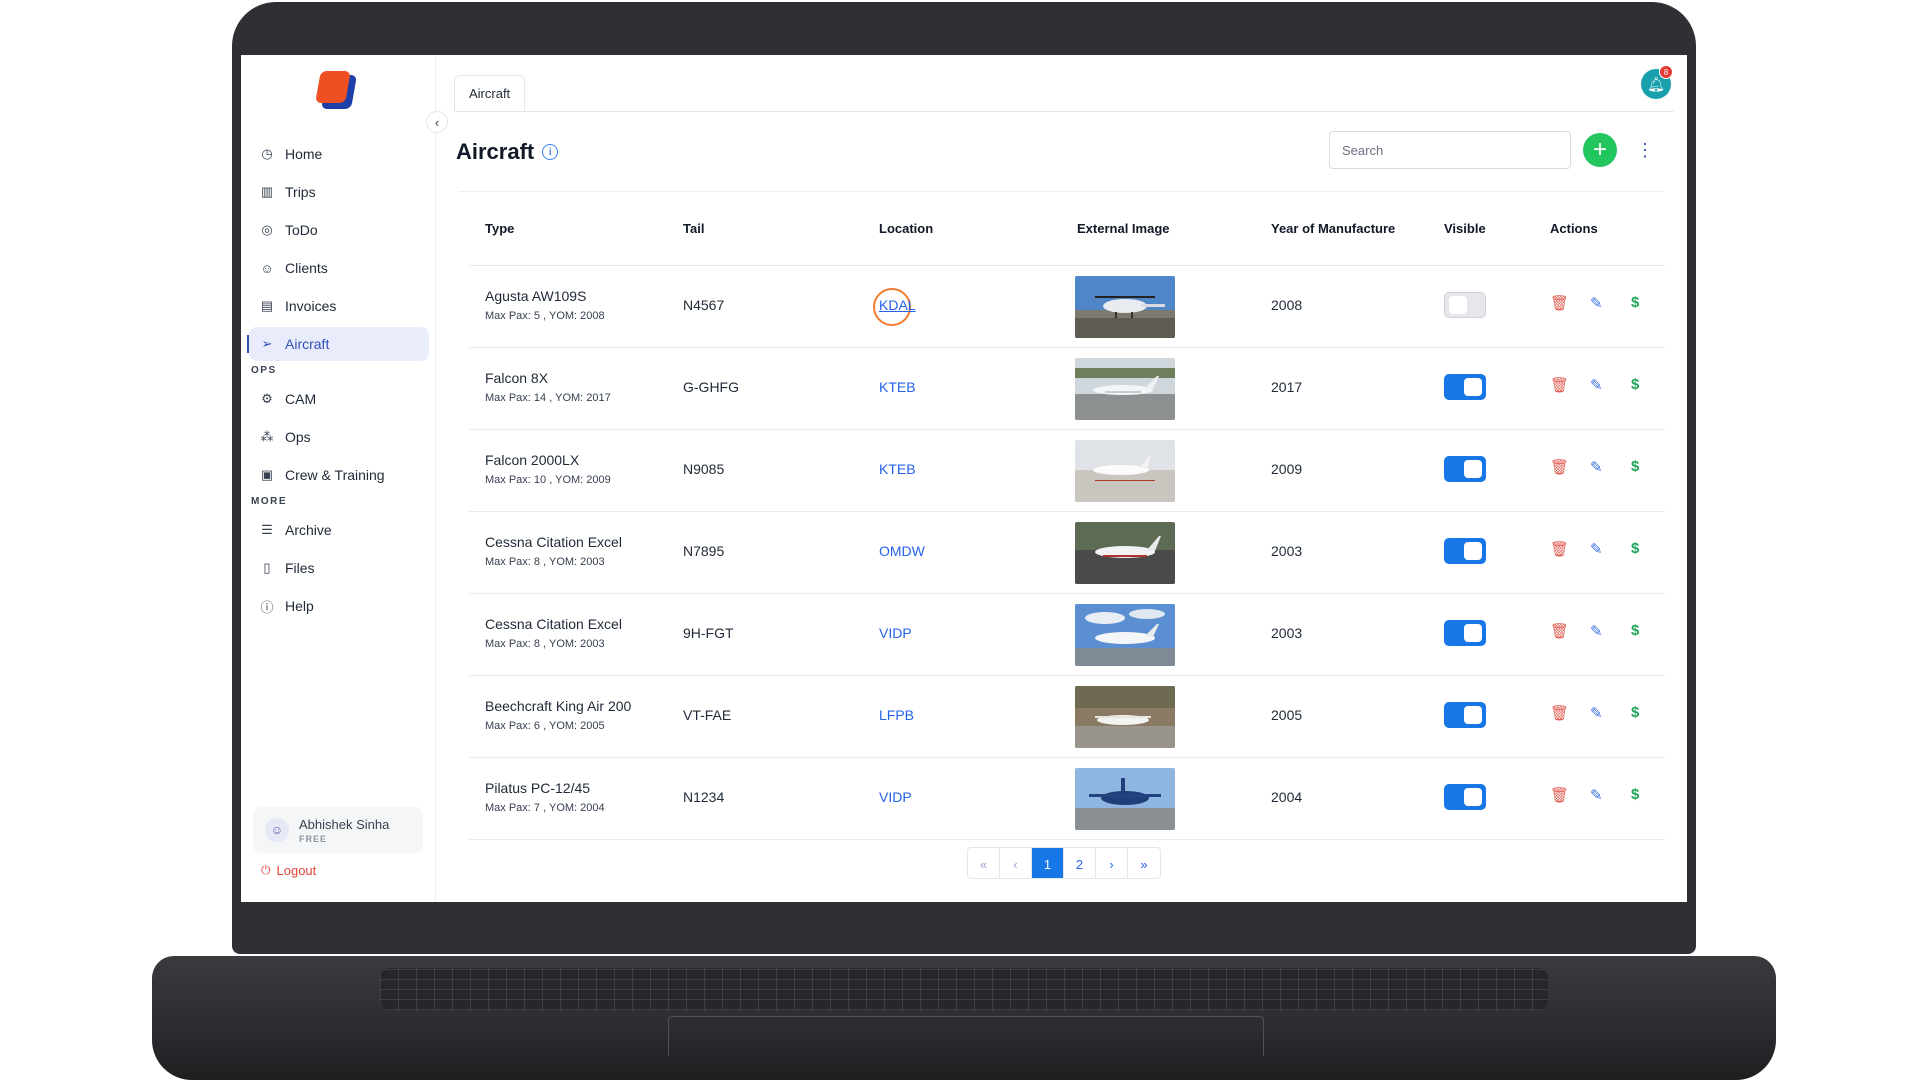 The image size is (1920, 1080). What do you see at coordinates (267, 191) in the screenshot?
I see `map-icon: ▥` at bounding box center [267, 191].